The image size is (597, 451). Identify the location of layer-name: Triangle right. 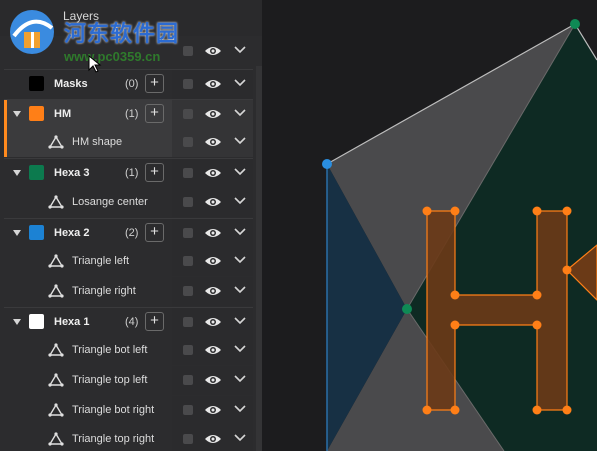
(104, 291).